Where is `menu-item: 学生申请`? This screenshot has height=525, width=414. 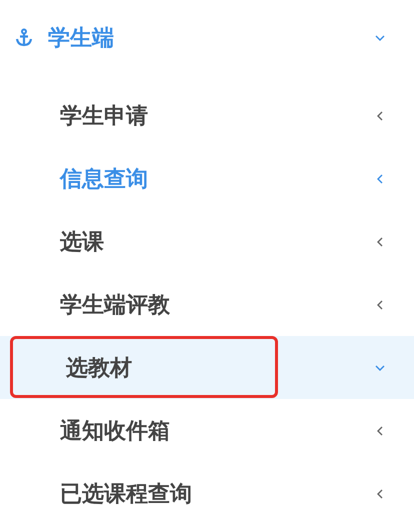 menu-item: 学生申请 is located at coordinates (207, 115).